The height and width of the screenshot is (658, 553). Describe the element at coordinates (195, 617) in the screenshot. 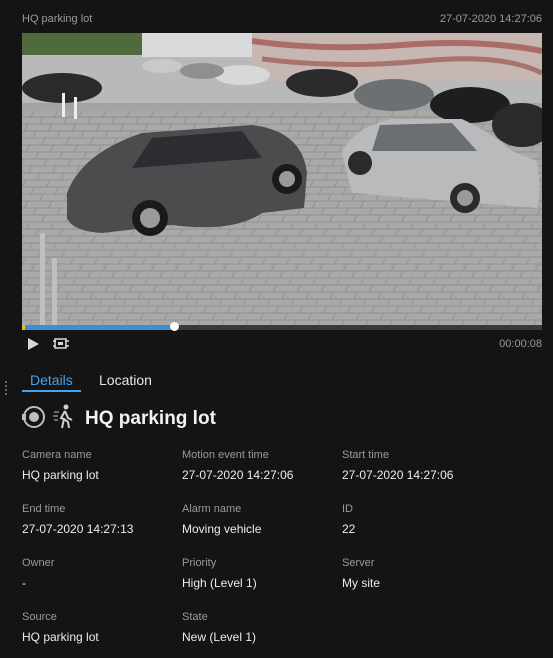

I see `field-label: State` at that location.